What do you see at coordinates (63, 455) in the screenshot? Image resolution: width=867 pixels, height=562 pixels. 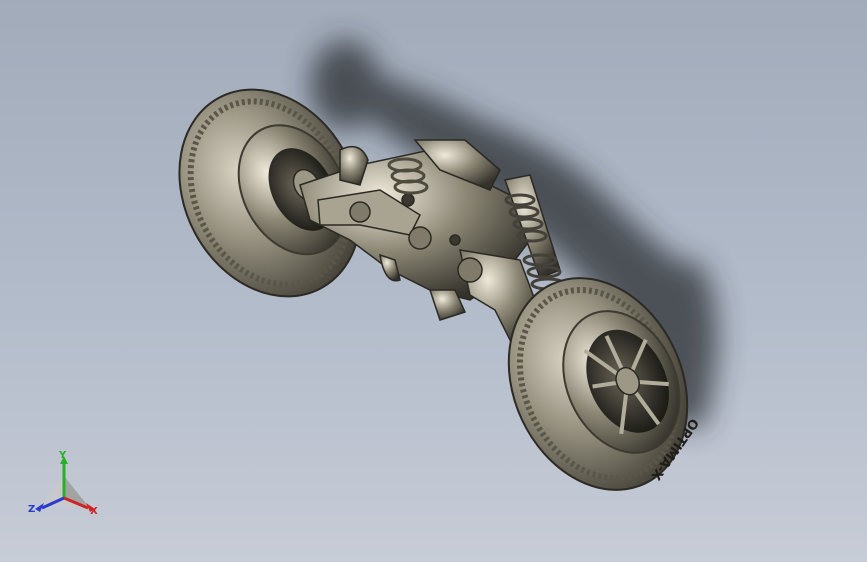 I see `y-axis-label: Y` at bounding box center [63, 455].